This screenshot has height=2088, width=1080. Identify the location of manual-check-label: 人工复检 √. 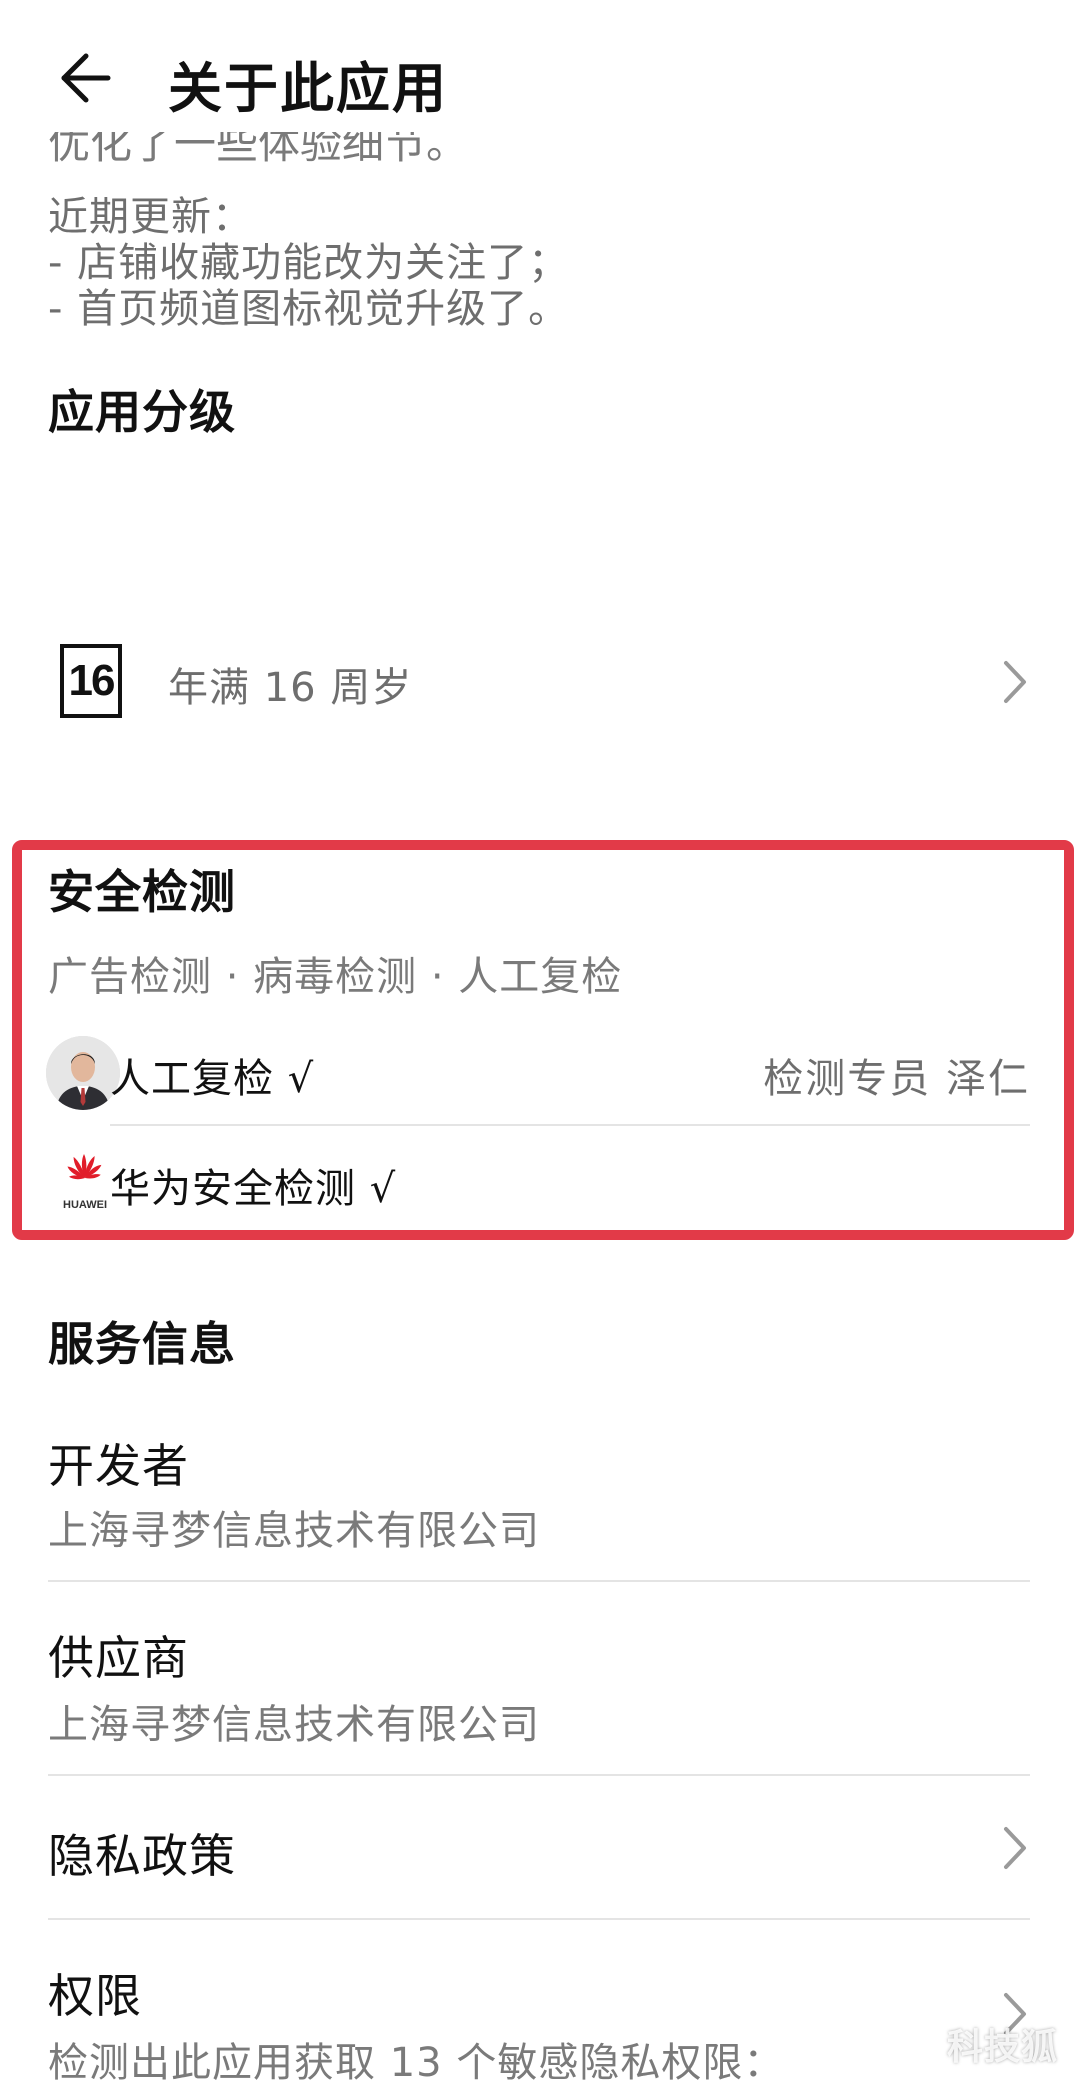
(212, 1079).